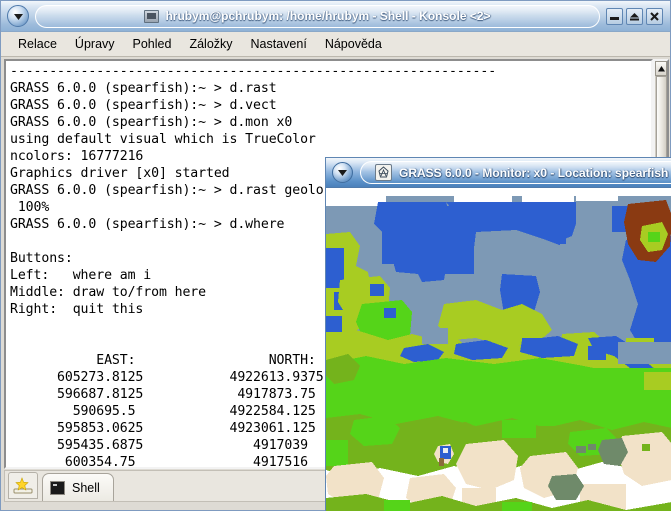 The image size is (671, 511). I want to click on grass-logo-icon, so click(383, 172).